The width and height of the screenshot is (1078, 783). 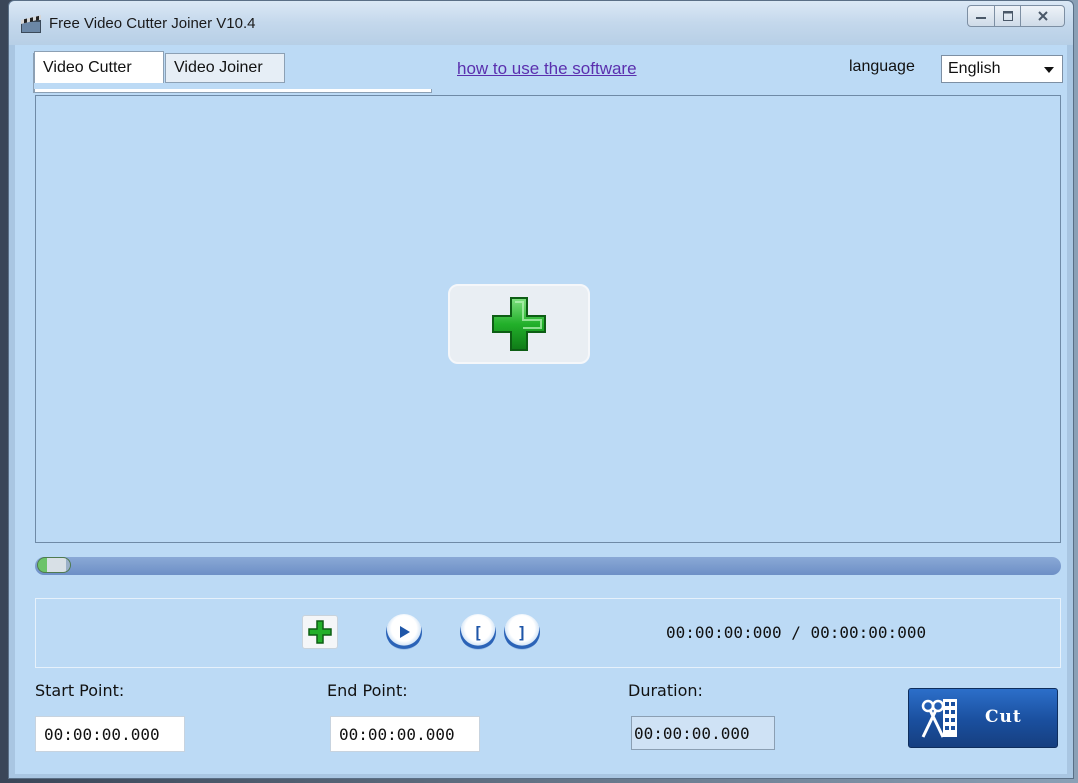 I want to click on cut-button: Cut, so click(x=983, y=718).